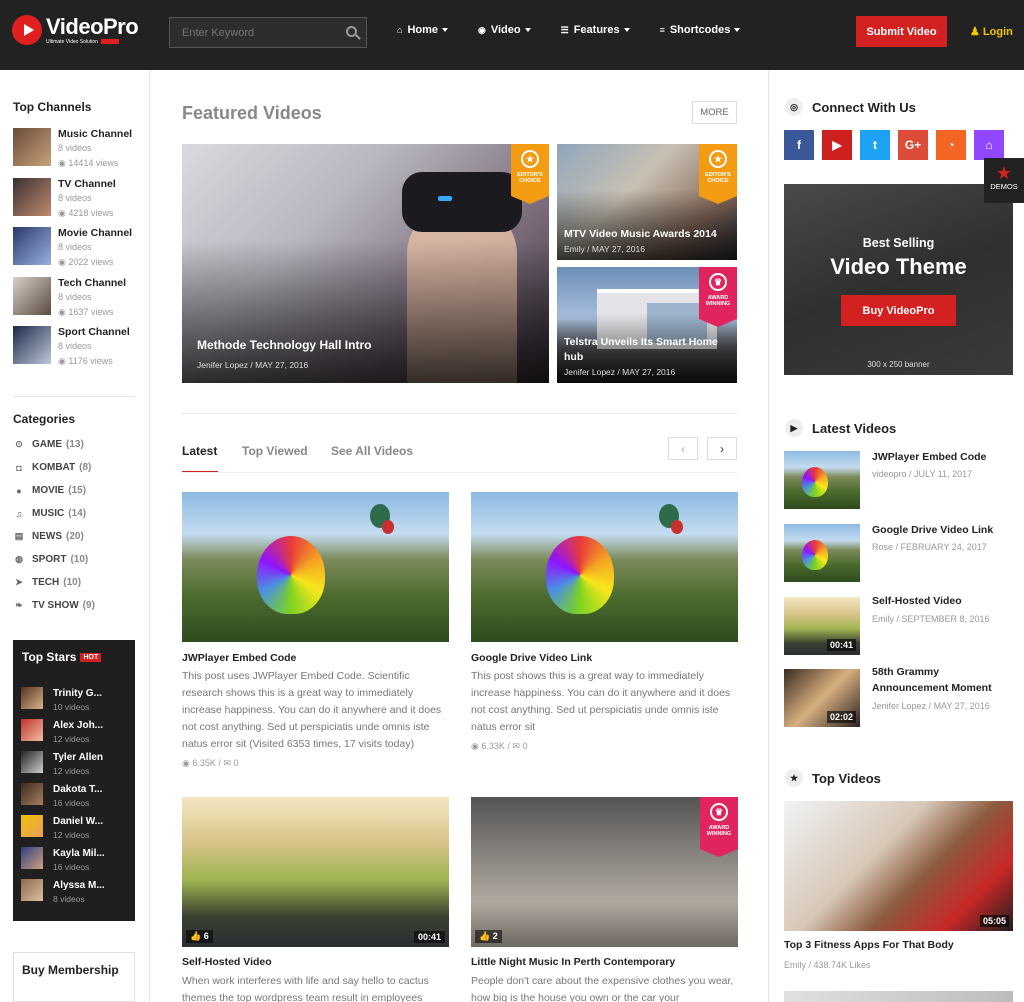  What do you see at coordinates (199, 451) in the screenshot?
I see `tab-latest: Latest` at bounding box center [199, 451].